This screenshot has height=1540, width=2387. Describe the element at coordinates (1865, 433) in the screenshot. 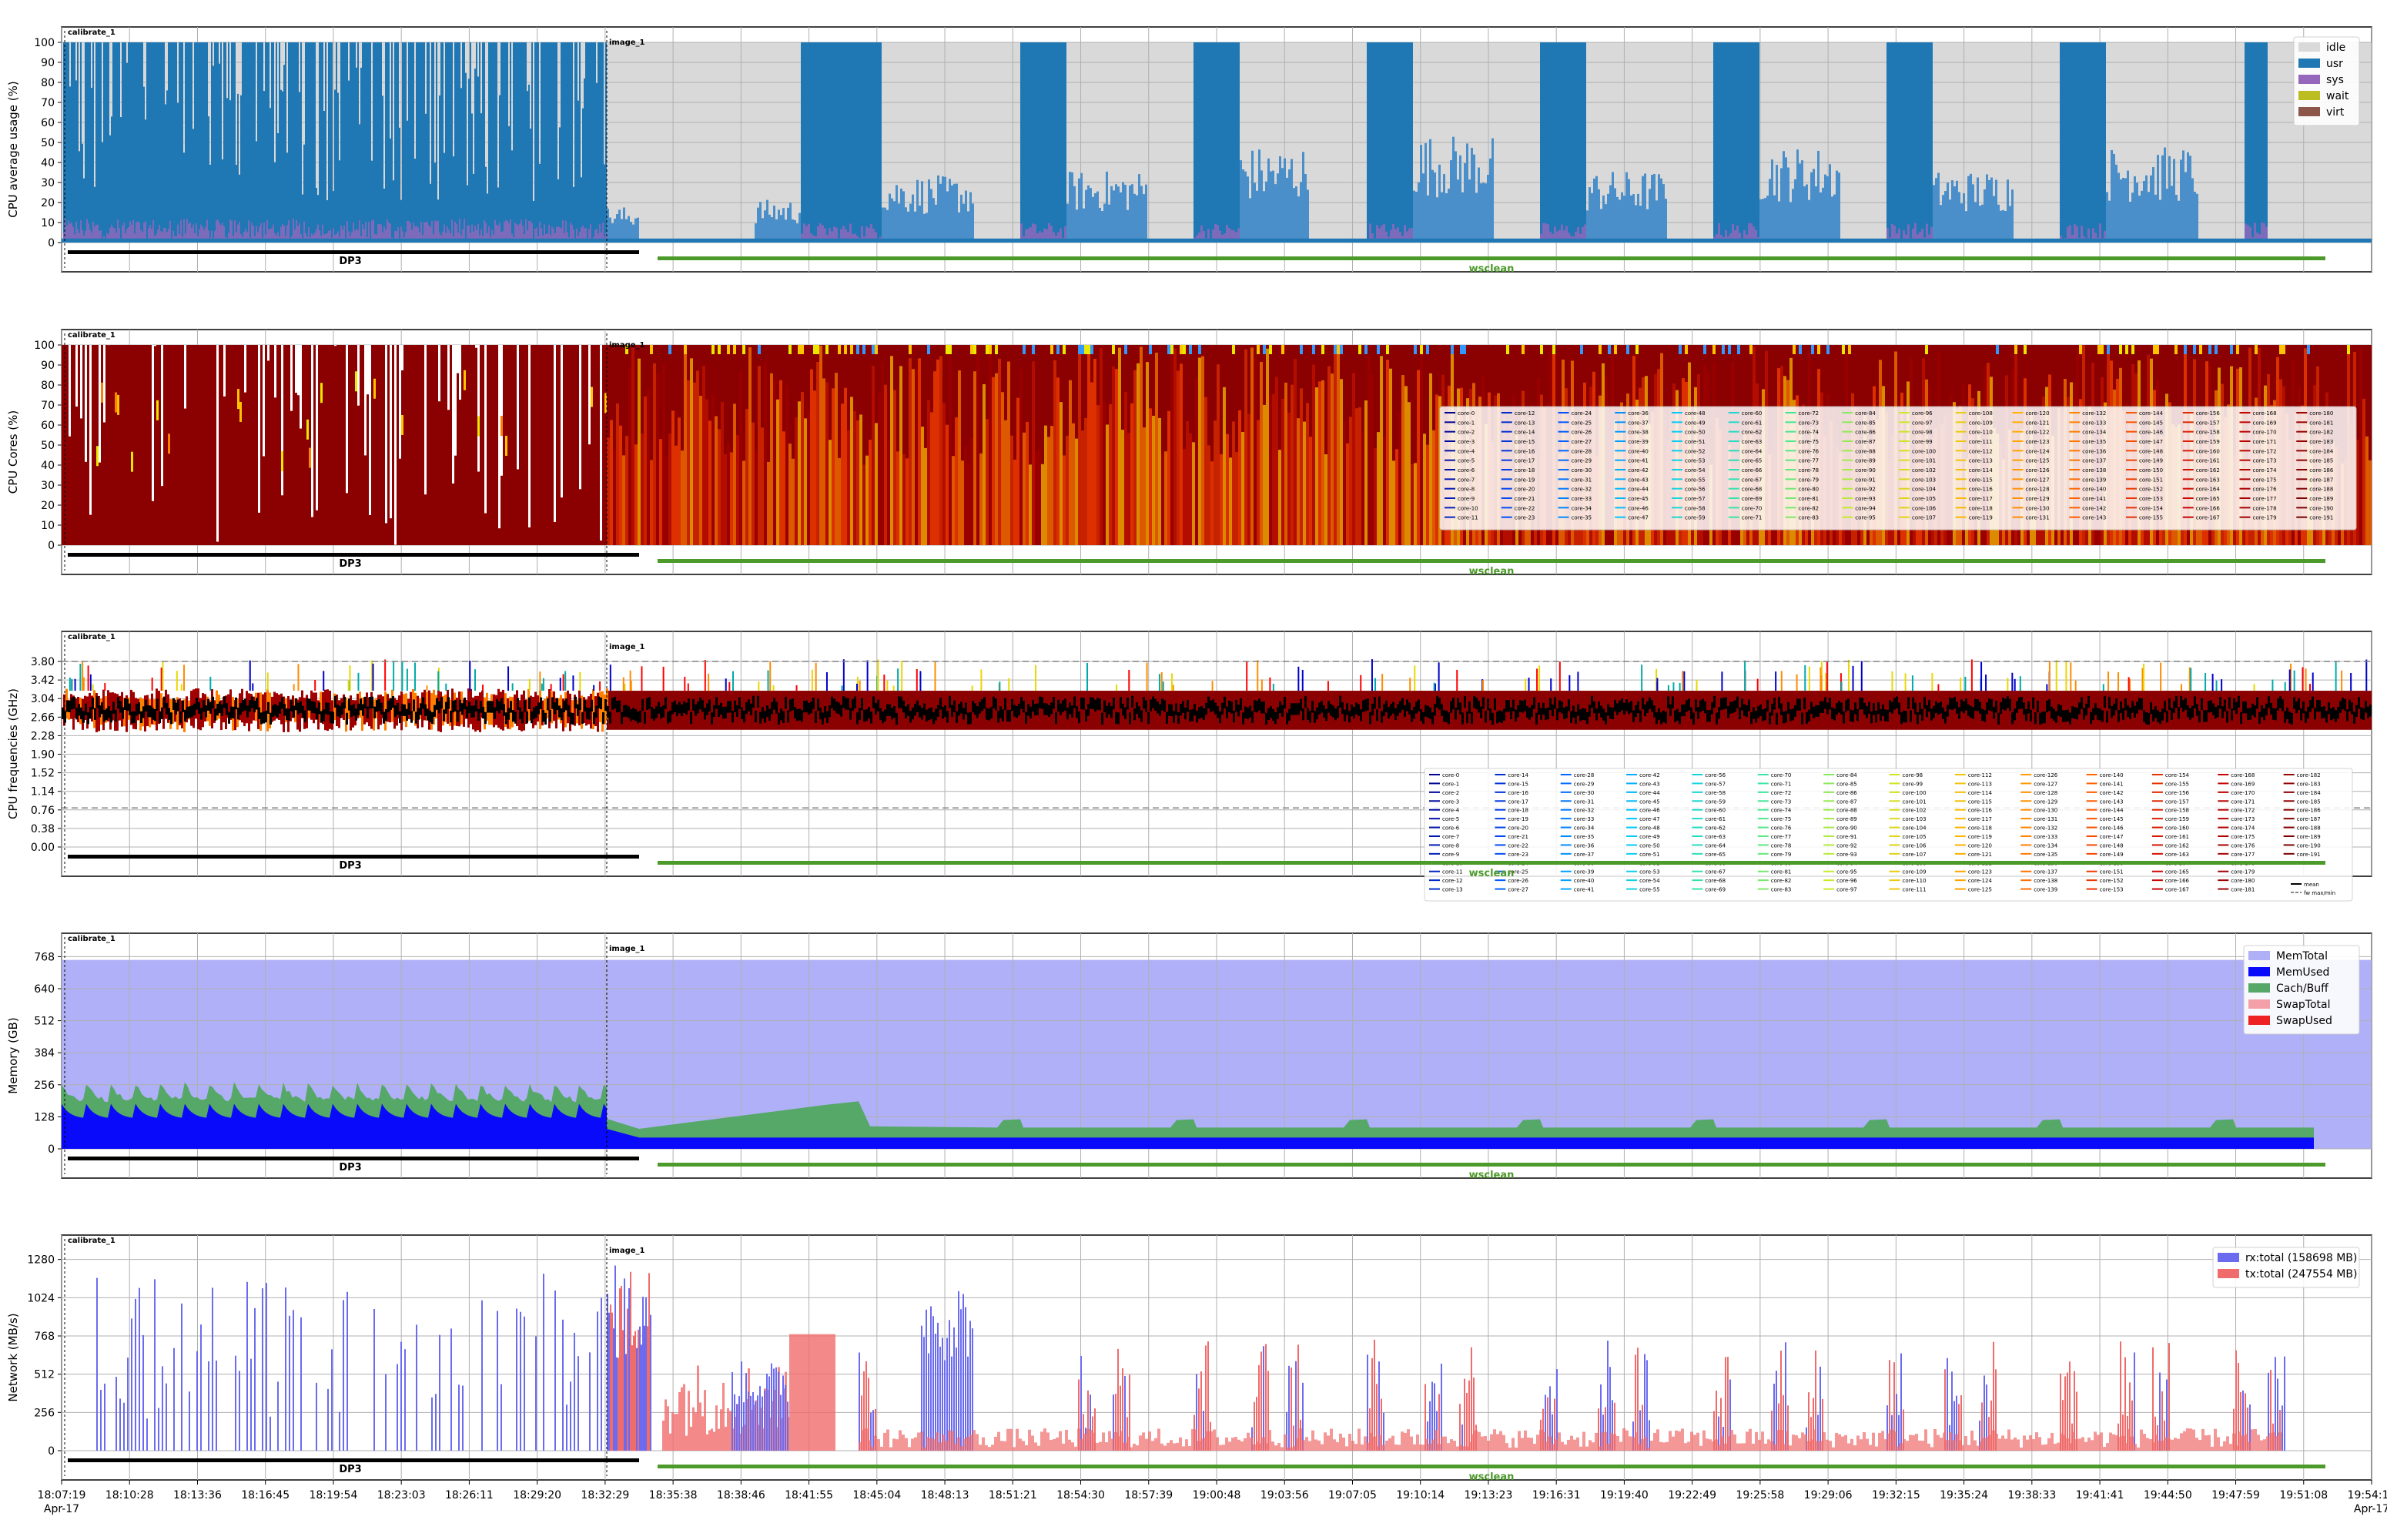

I see `legend-label: core-86` at that location.